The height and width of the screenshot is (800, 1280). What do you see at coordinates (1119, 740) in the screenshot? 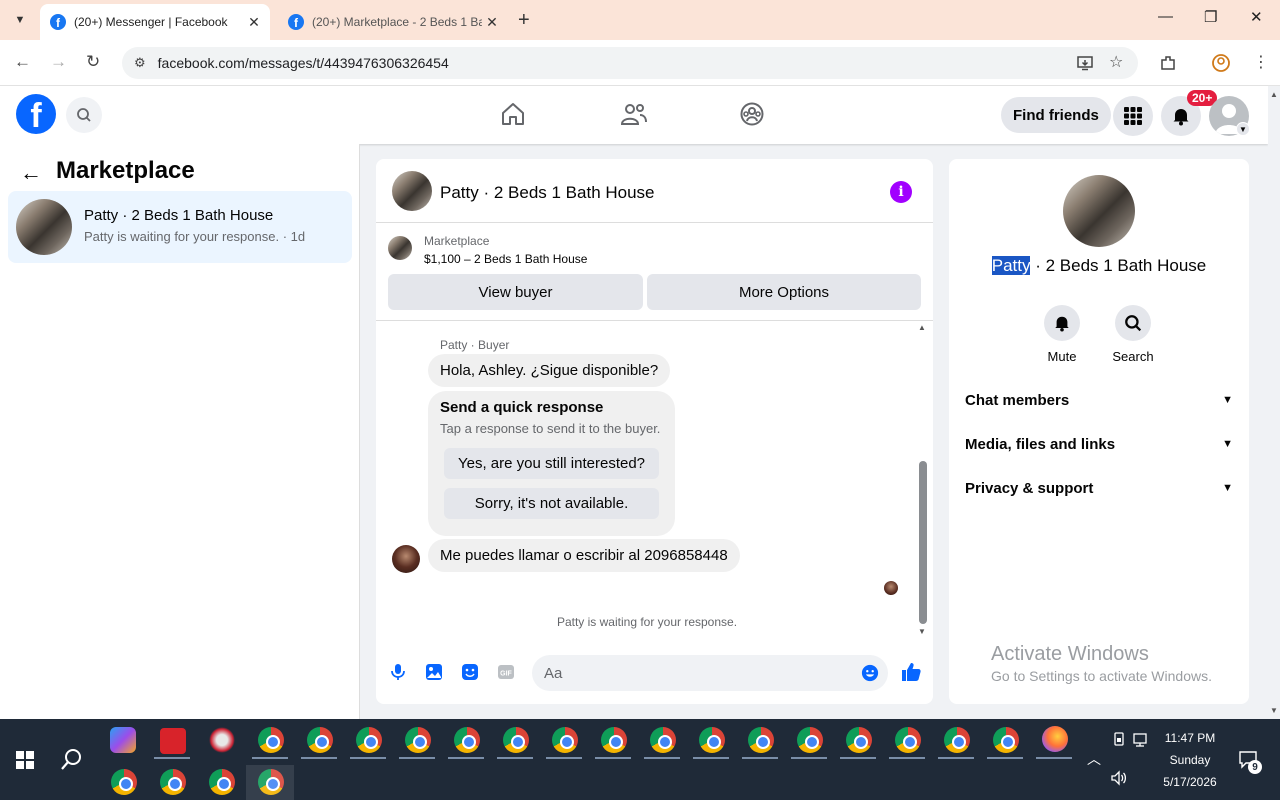
I see `device-icon` at bounding box center [1119, 740].